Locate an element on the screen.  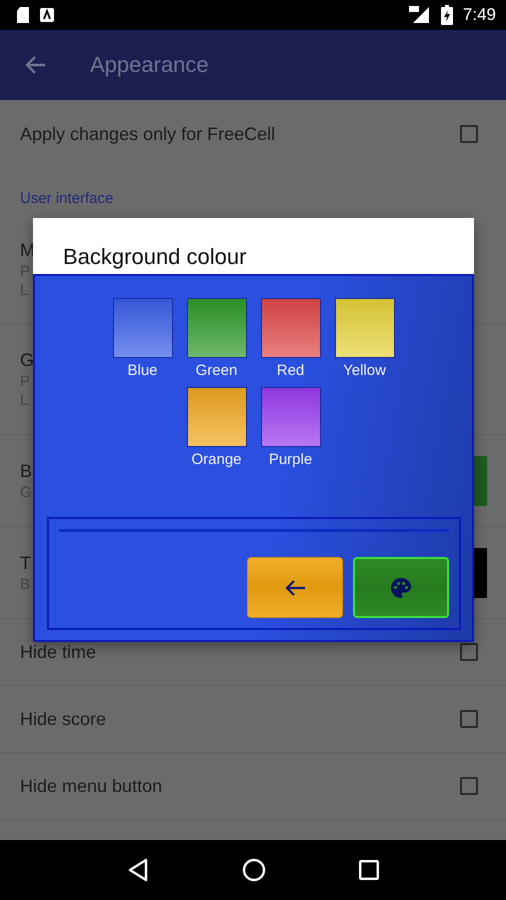
battery-icon is located at coordinates (446, 15).